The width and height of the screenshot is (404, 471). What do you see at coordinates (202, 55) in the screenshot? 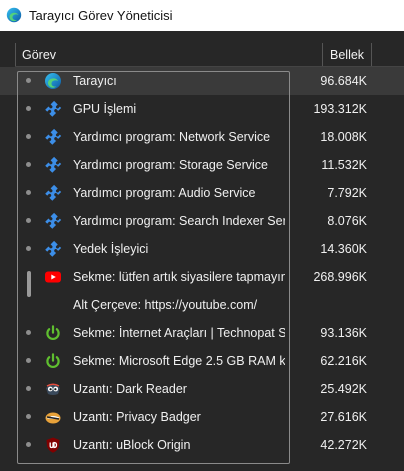
I see `table-header: Görev Bellek` at bounding box center [202, 55].